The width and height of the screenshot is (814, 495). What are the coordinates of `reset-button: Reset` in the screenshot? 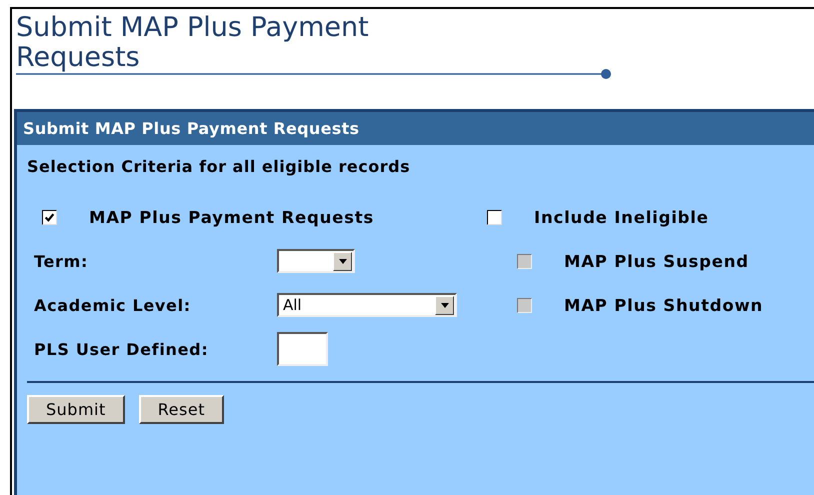 It's located at (181, 409).